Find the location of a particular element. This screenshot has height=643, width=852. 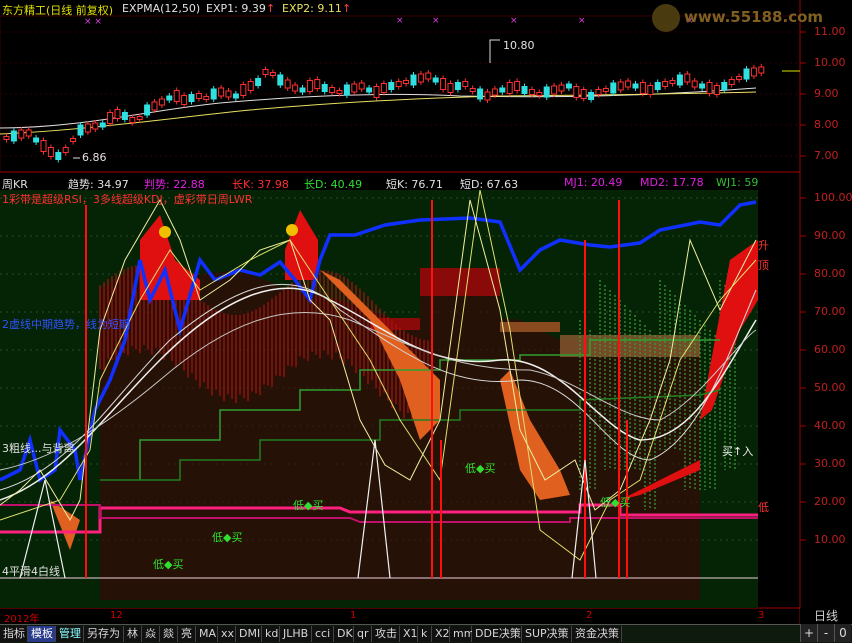

indicator-tick: 30.00 is located at coordinates (830, 463).